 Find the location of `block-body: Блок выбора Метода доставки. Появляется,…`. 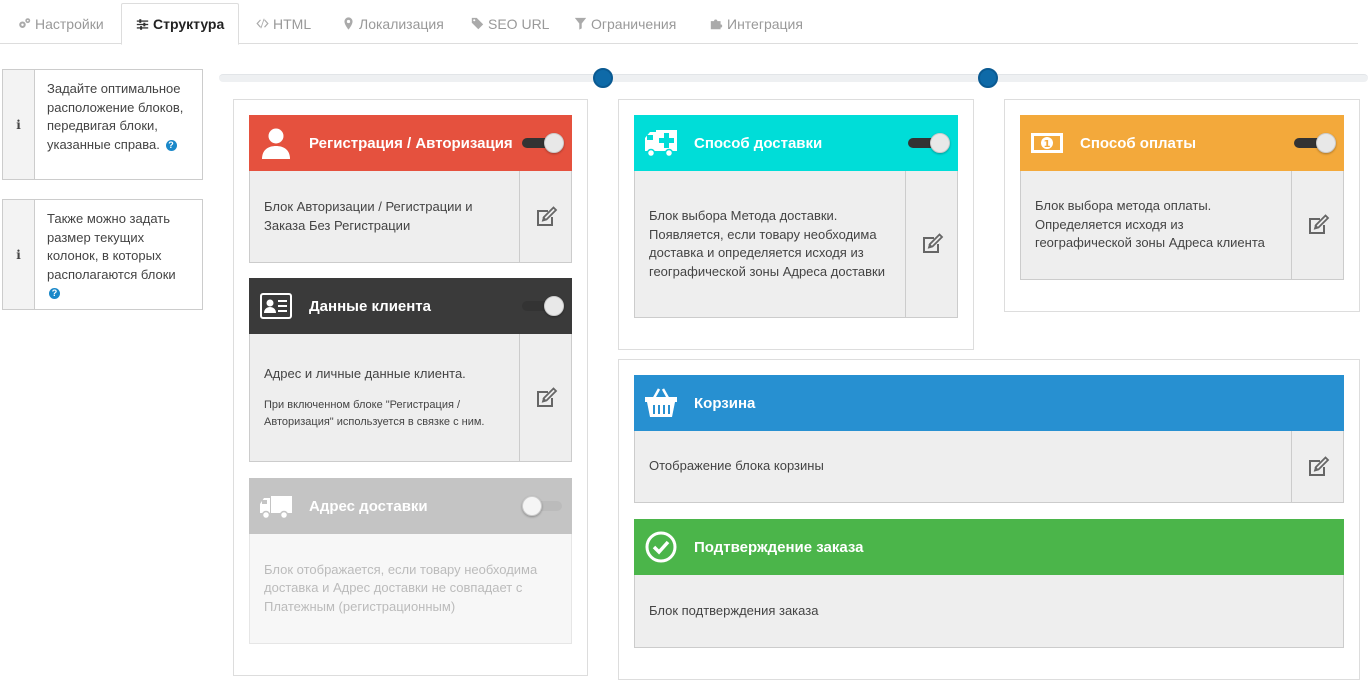

block-body: Блок выбора Метода доставки. Появляется,… is located at coordinates (796, 244).